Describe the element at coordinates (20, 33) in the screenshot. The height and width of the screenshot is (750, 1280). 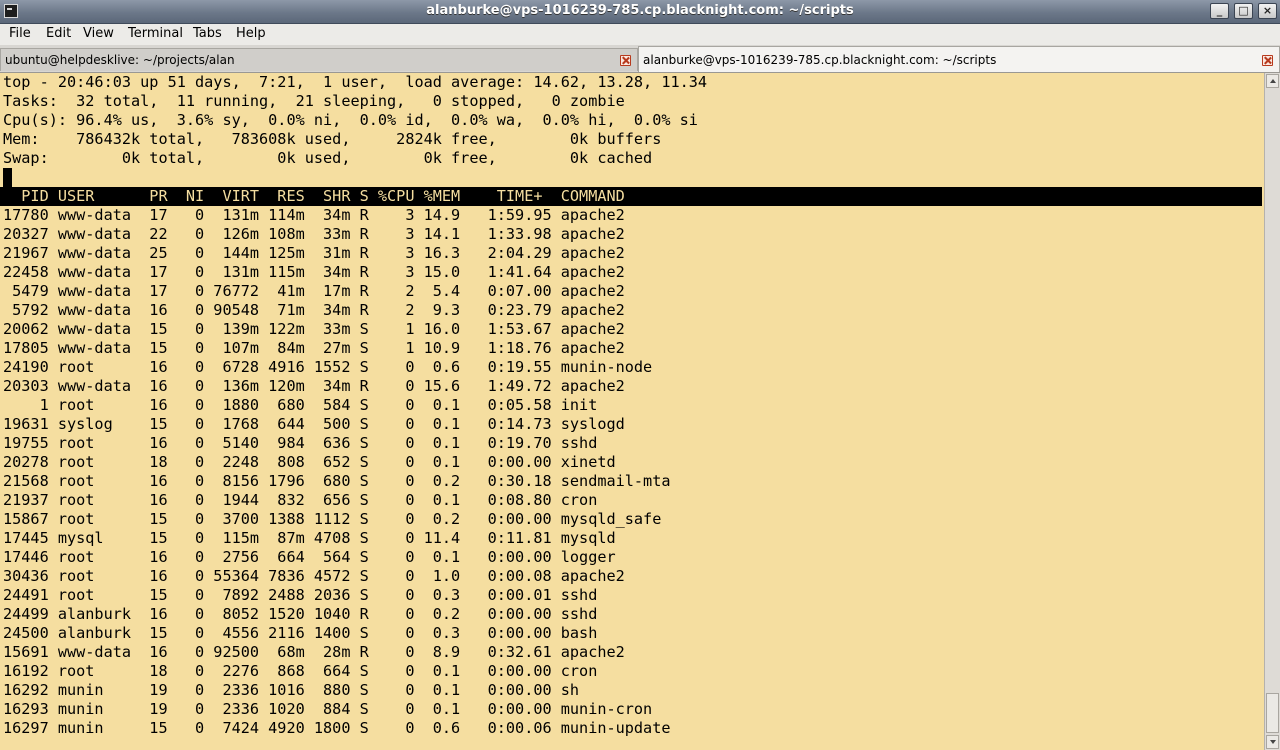
I see `menu-file: File` at that location.